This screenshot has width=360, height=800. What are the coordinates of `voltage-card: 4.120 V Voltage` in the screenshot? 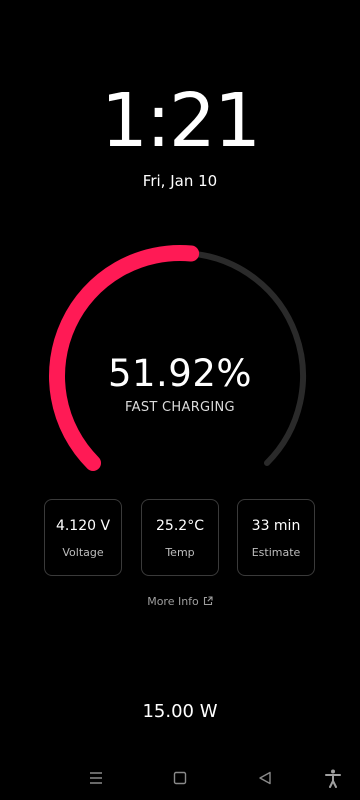 It's located at (83, 537).